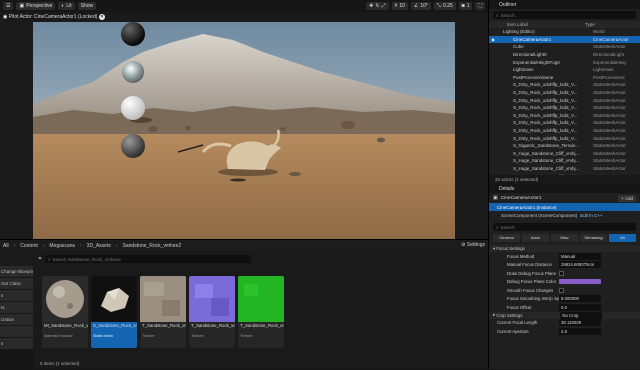  I want to click on rotate-icon: ↻, so click(377, 6).